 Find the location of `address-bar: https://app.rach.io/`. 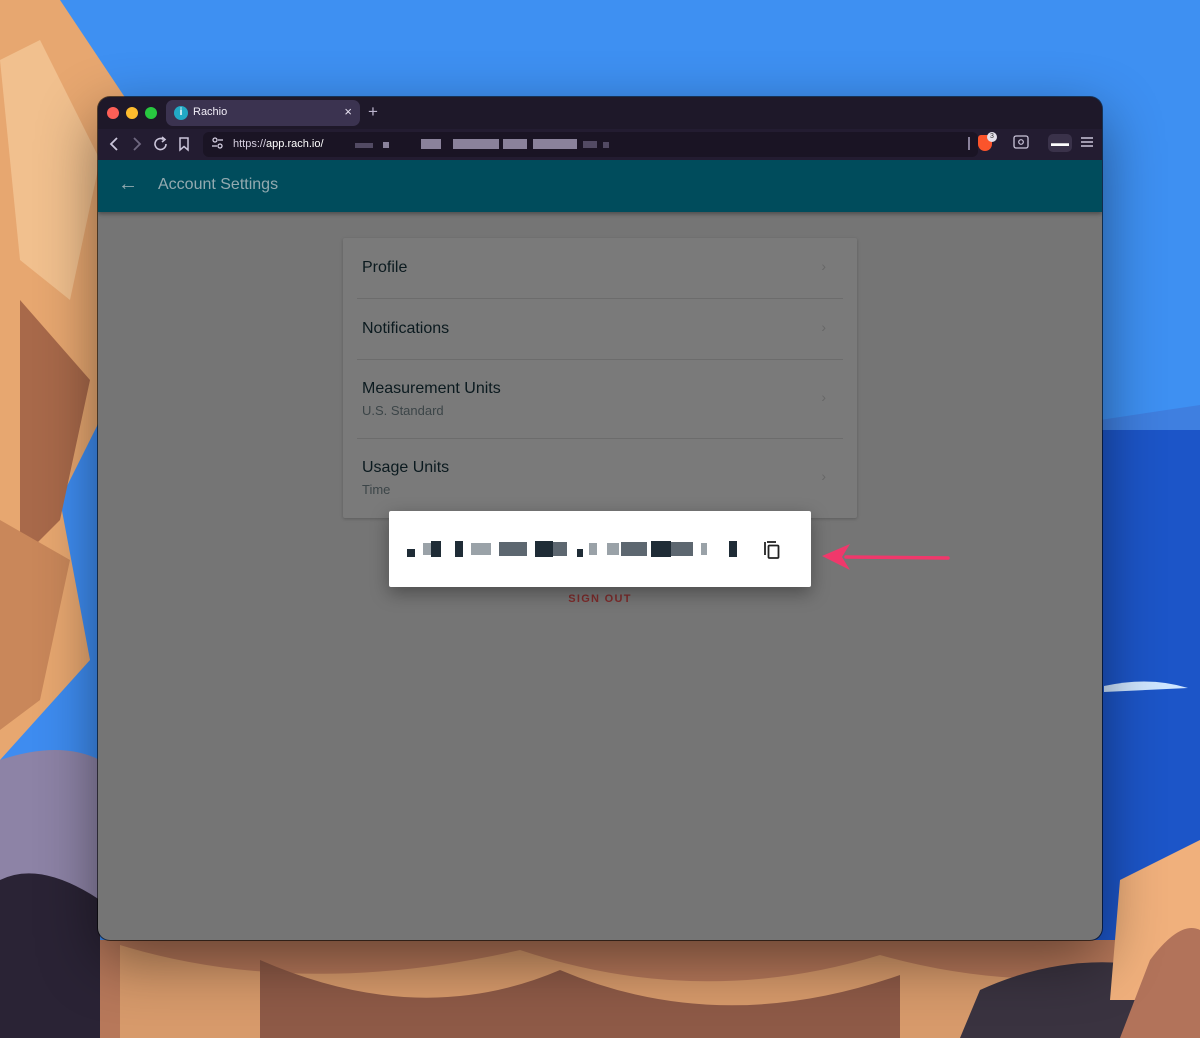

address-bar: https://app.rach.io/ is located at coordinates (590, 144).